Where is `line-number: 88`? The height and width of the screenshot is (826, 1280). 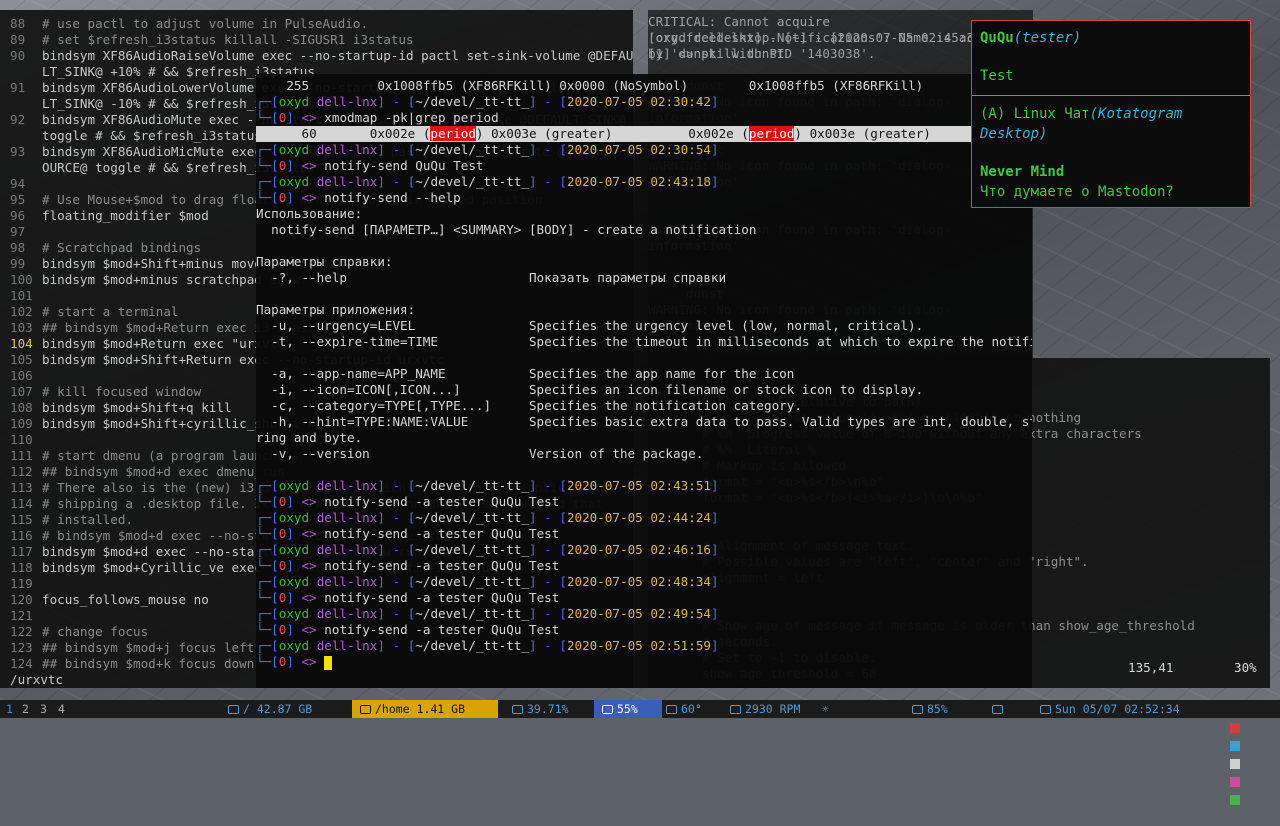 line-number: 88 is located at coordinates (18, 23).